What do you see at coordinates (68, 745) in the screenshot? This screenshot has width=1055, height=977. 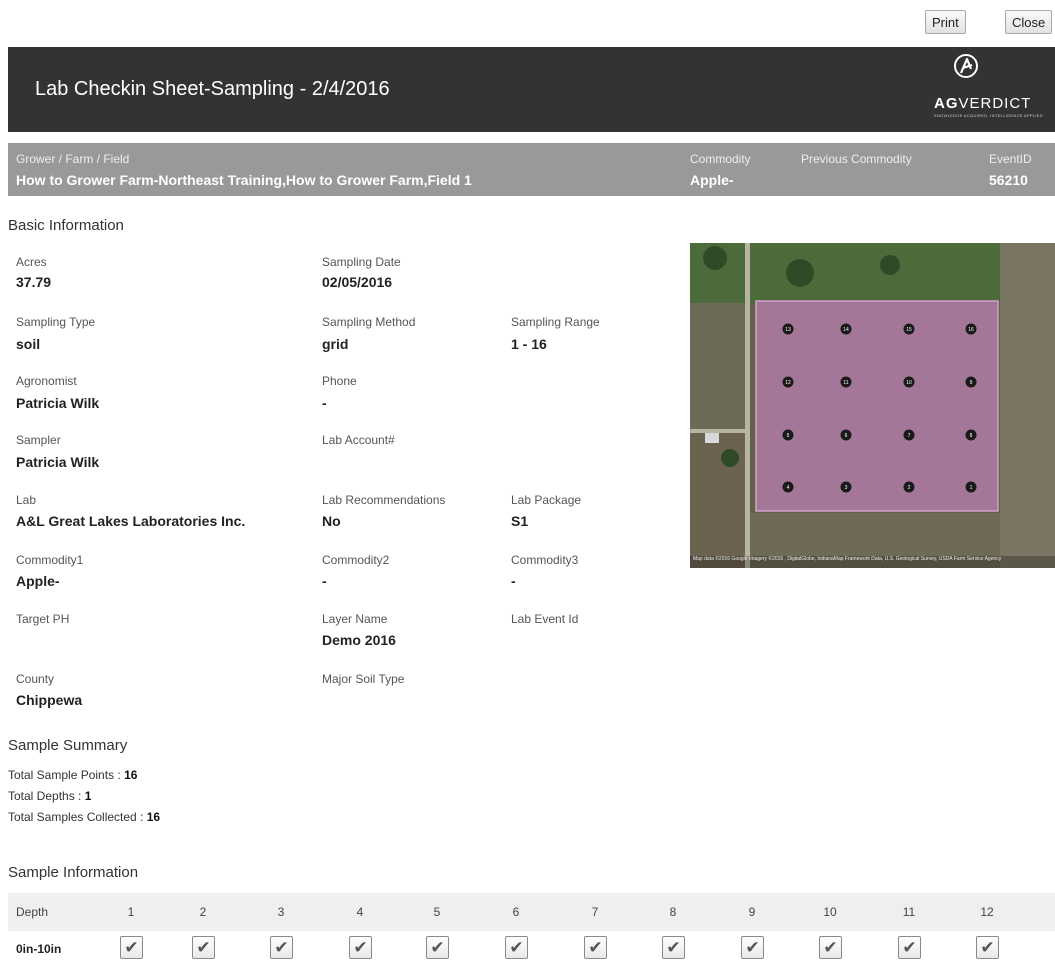 I see `sample-summary-heading: Sample Summary` at bounding box center [68, 745].